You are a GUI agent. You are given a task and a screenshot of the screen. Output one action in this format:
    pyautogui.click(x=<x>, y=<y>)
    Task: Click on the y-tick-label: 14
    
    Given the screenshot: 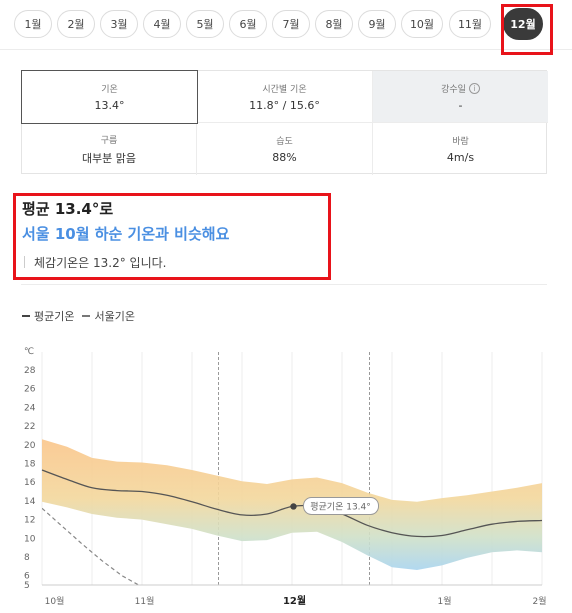 What is the action you would take?
    pyautogui.click(x=30, y=502)
    